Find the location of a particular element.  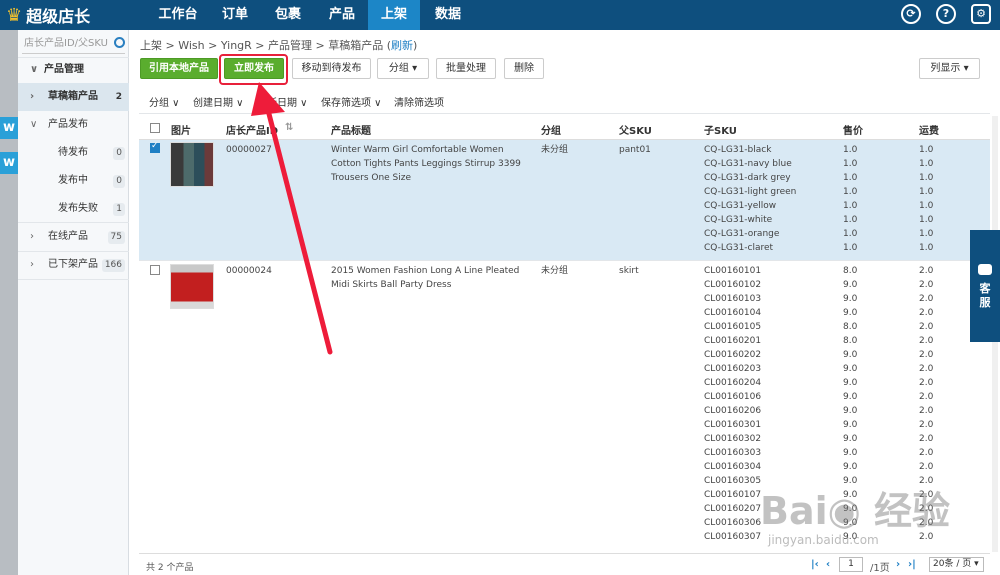

refresh-link: 刷新 is located at coordinates (402, 45).